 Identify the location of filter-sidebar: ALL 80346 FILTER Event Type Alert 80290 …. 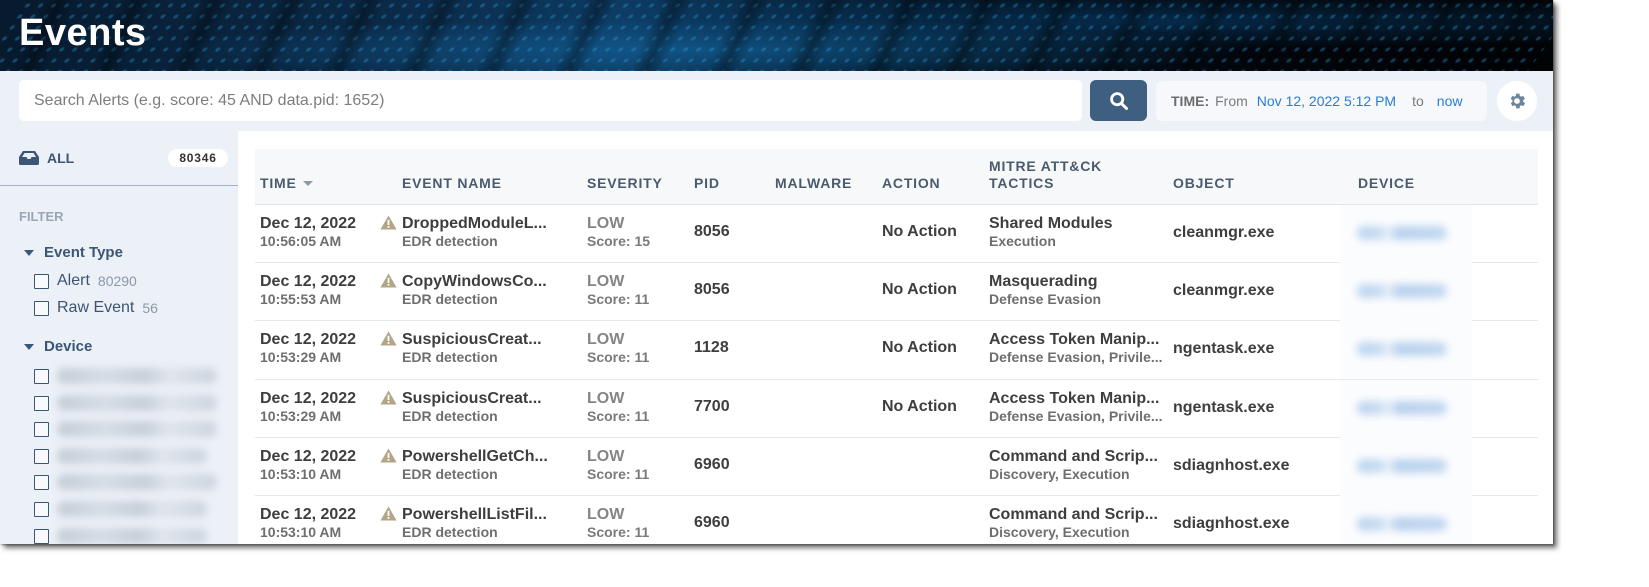
(119, 337).